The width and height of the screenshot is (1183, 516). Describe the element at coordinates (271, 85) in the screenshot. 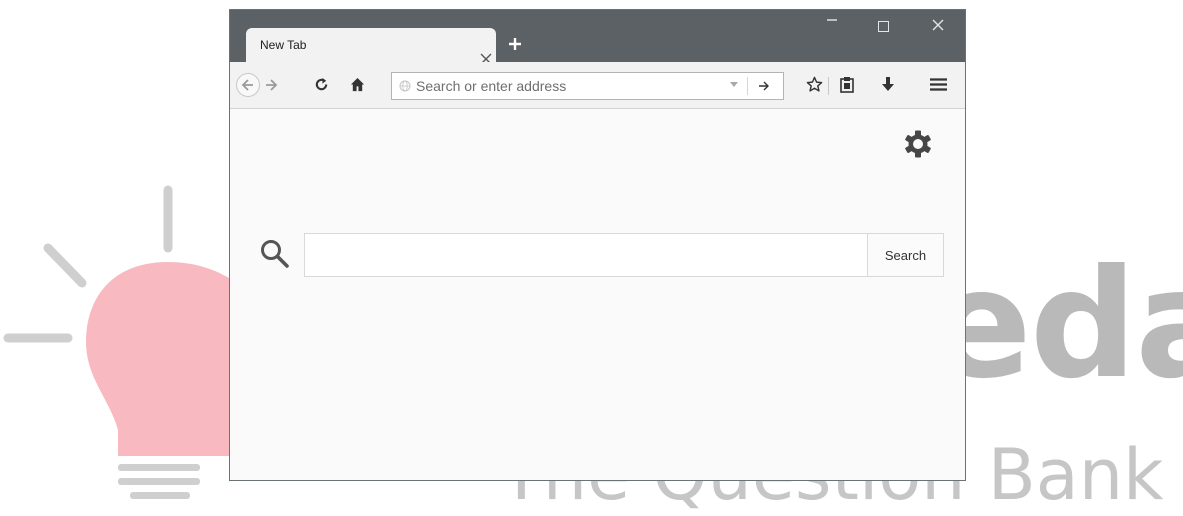

I see `forward-arrow-icon` at that location.